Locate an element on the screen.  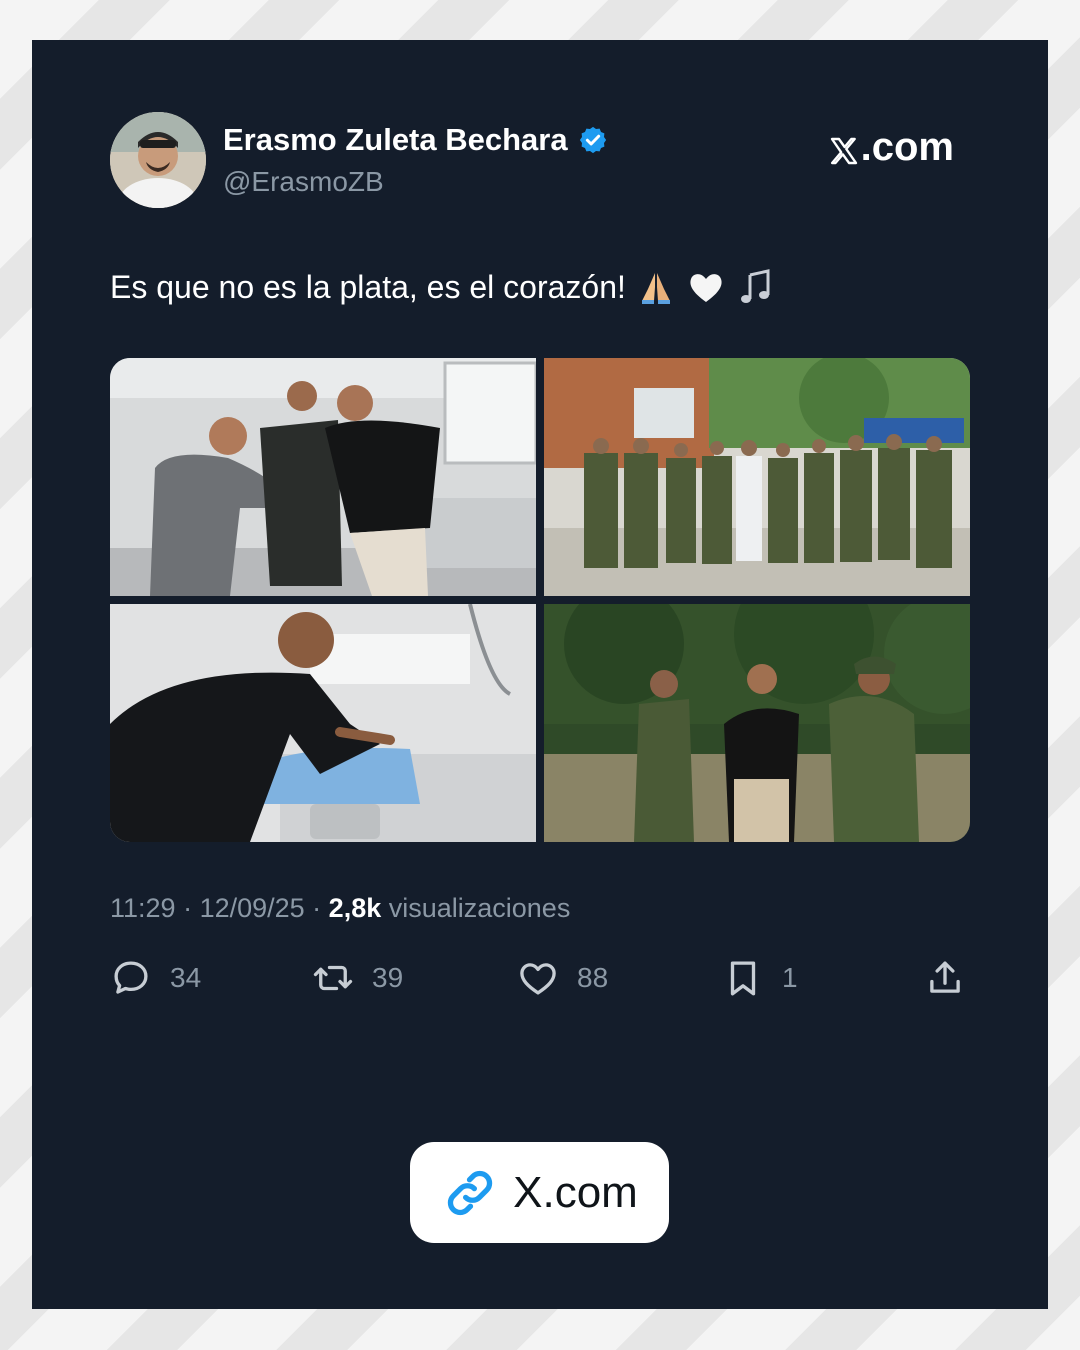
heart-icon is located at coordinates (538, 979).